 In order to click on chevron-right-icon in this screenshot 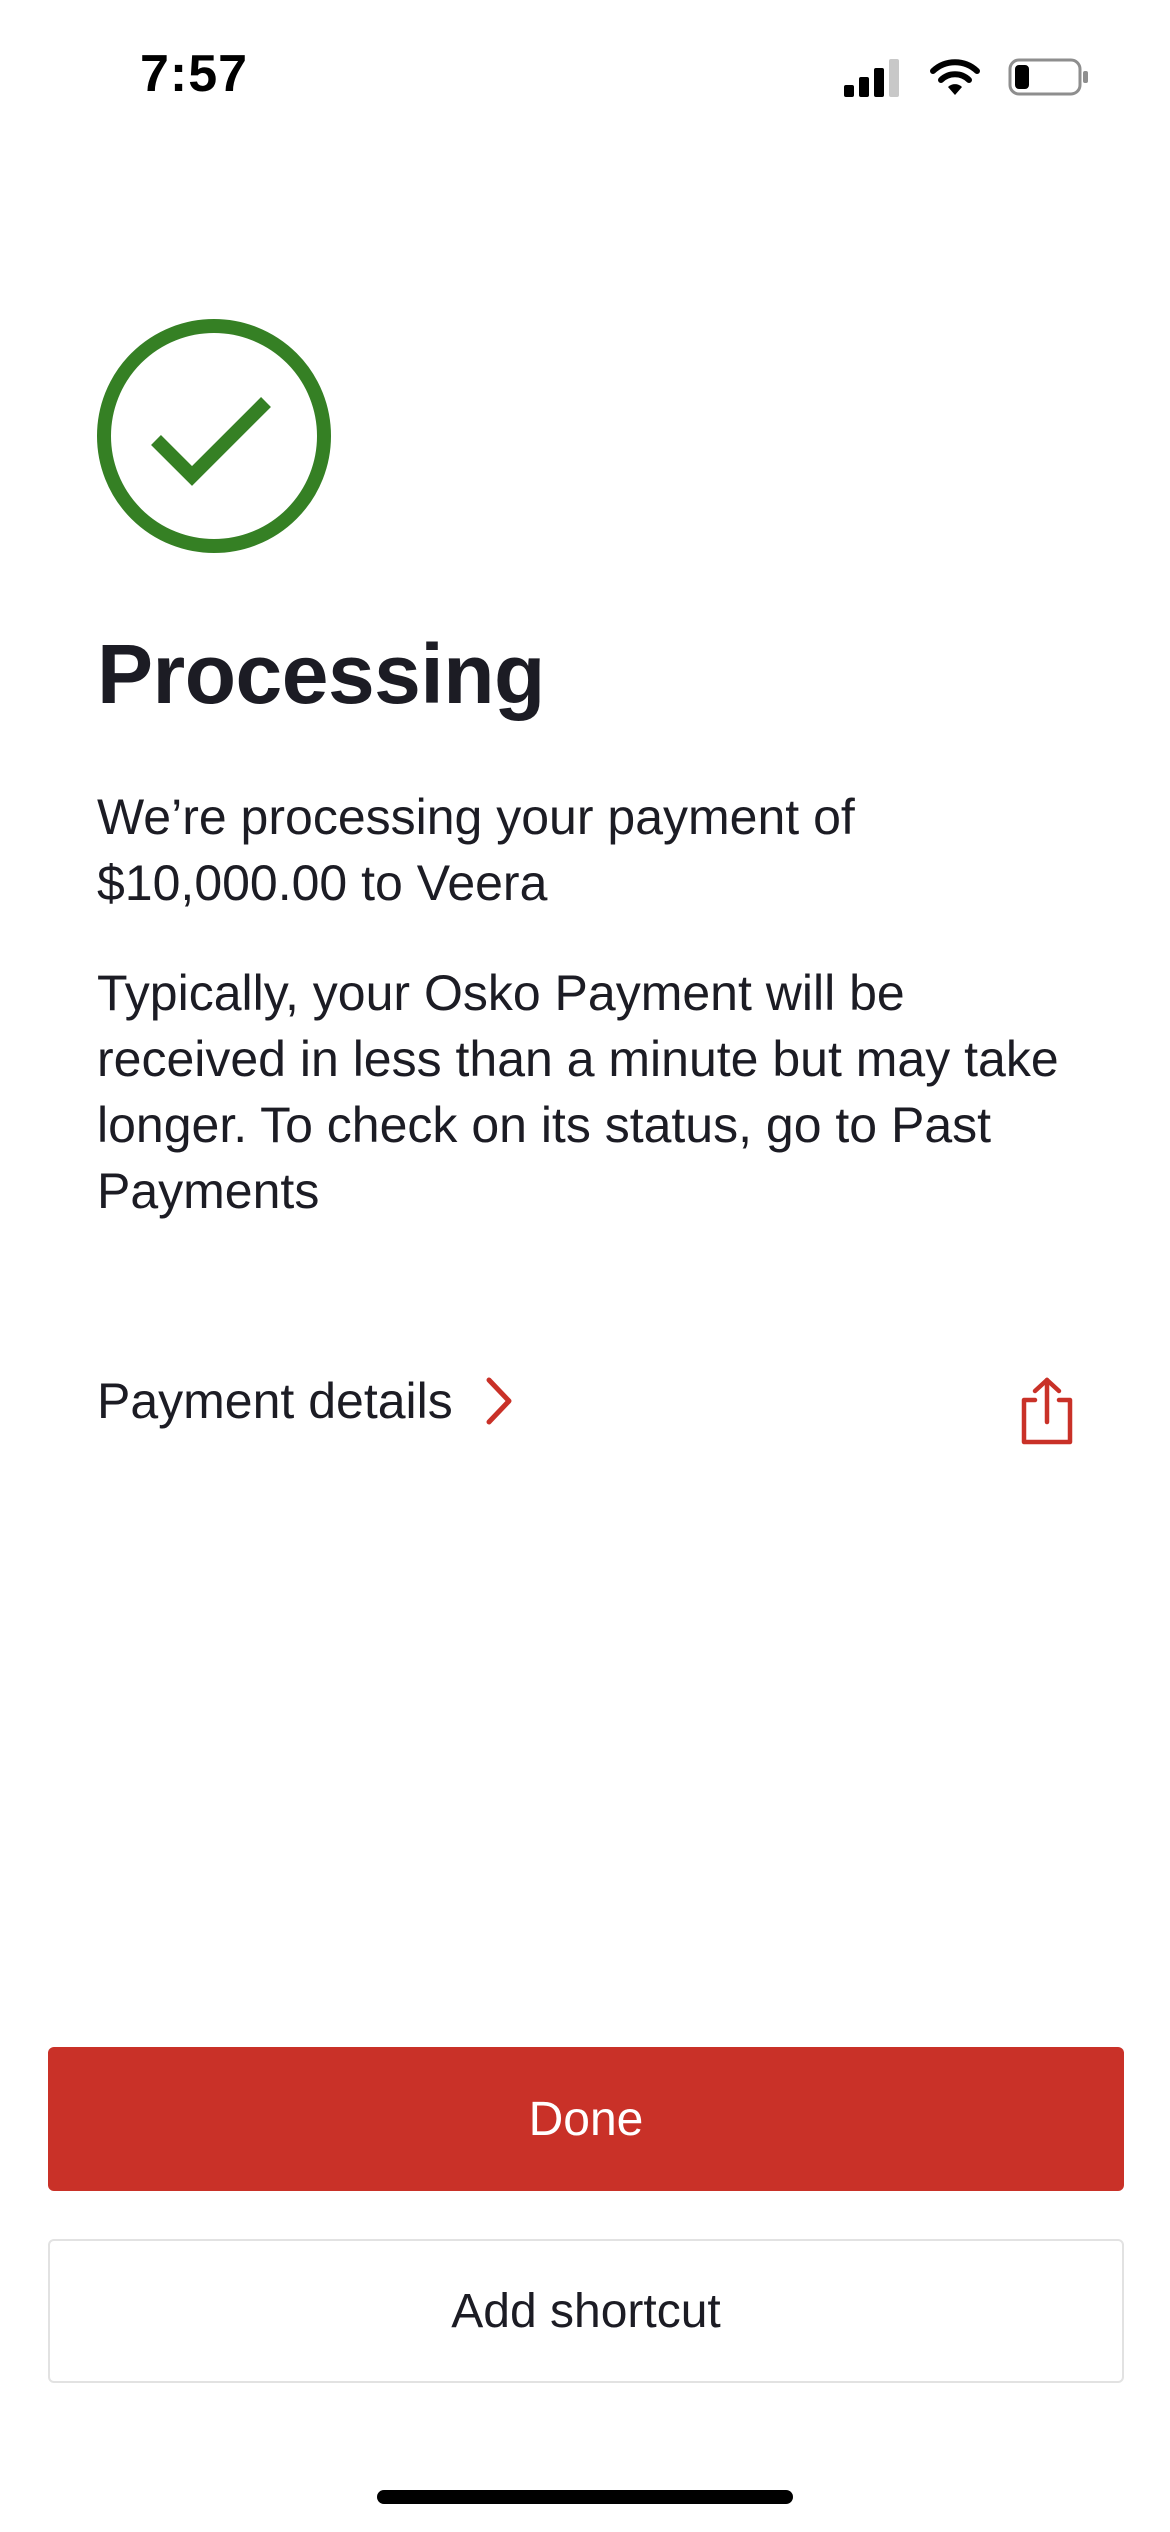, I will do `click(498, 1401)`.